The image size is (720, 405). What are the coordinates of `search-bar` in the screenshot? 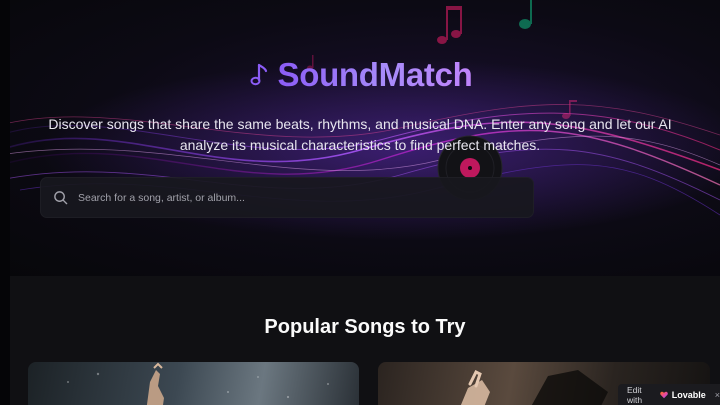 It's located at (287, 197).